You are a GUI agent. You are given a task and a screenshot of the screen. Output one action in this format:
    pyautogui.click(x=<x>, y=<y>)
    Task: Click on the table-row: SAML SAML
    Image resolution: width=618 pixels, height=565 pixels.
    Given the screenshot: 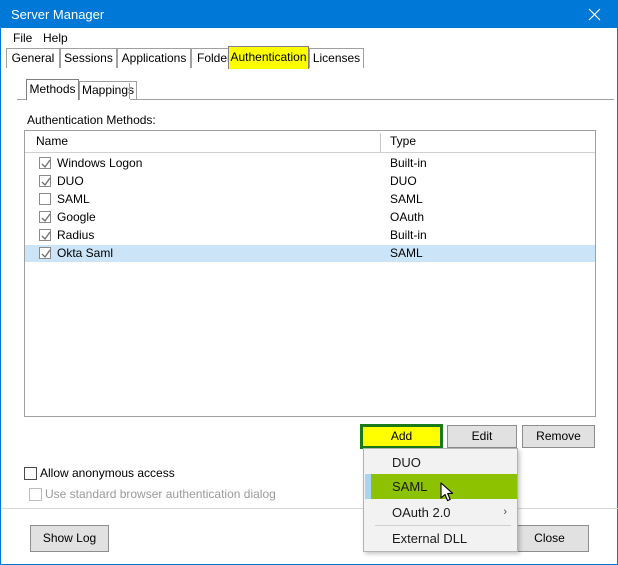 What is the action you would take?
    pyautogui.click(x=310, y=199)
    